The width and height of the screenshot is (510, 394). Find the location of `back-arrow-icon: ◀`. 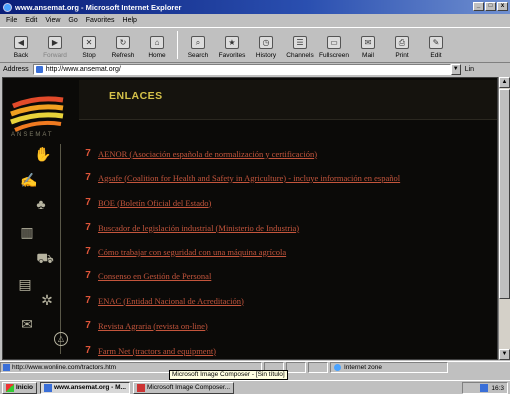

back-arrow-icon: ◀ is located at coordinates (21, 42).